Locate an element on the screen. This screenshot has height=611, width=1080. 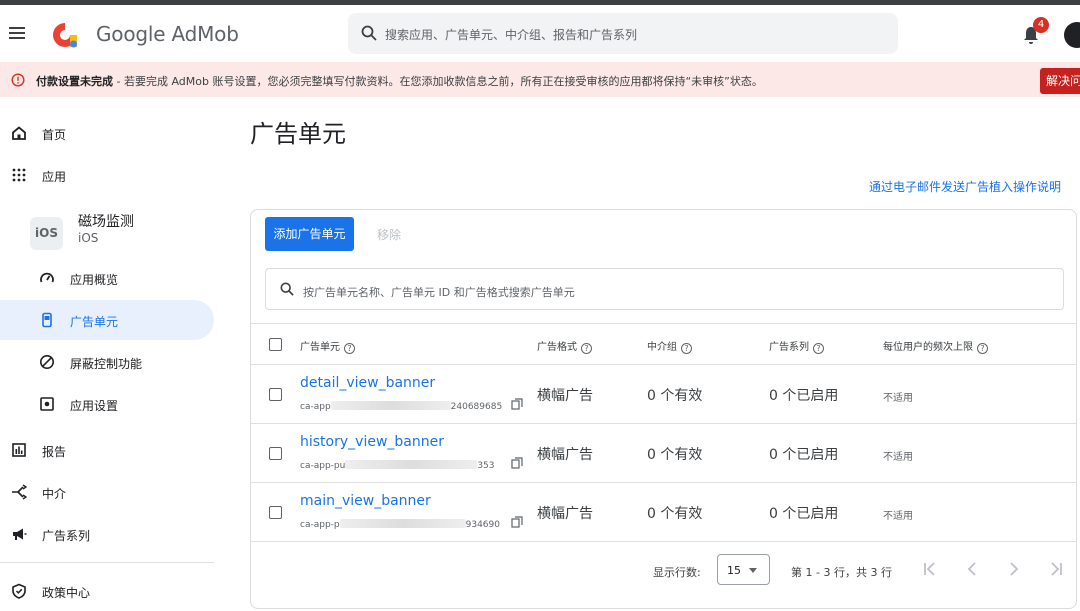
previous-page-icon is located at coordinates (972, 569).